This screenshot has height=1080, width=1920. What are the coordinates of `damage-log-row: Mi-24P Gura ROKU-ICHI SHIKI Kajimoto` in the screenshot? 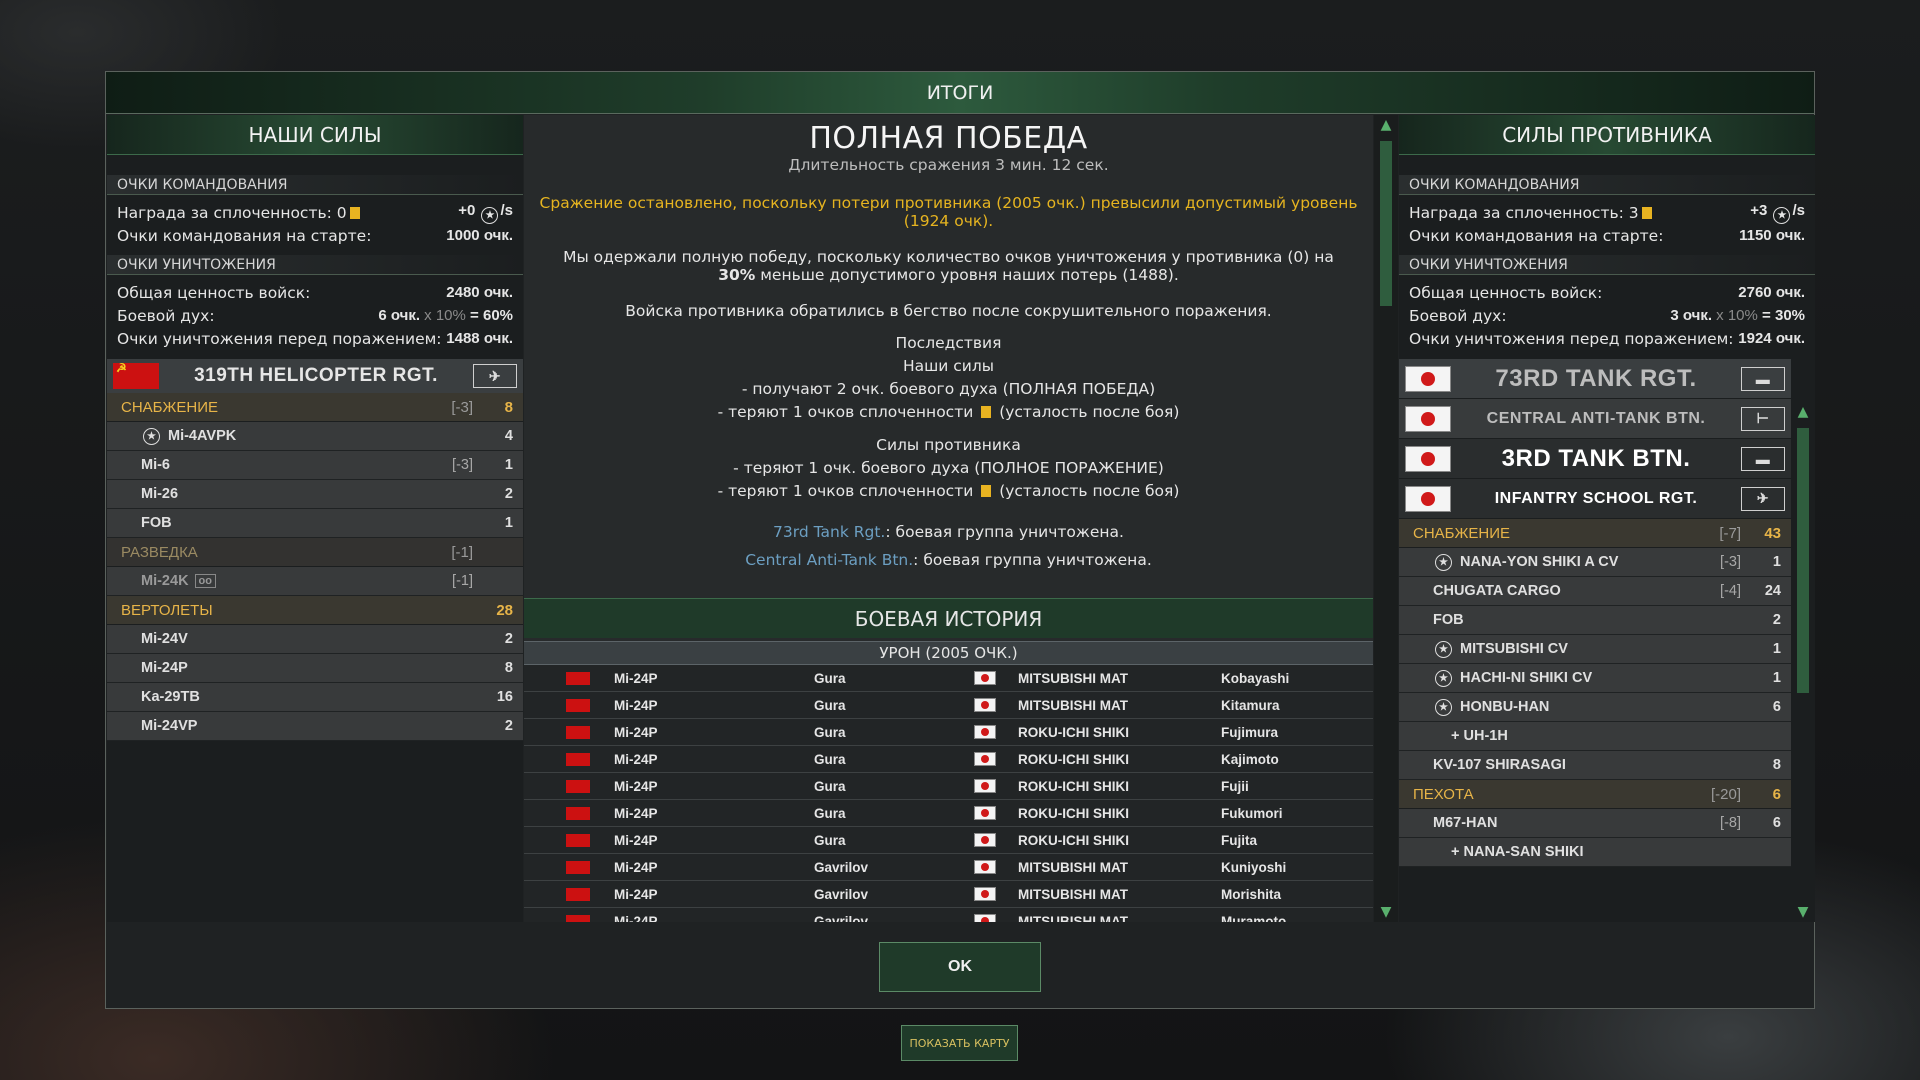 It's located at (948, 759).